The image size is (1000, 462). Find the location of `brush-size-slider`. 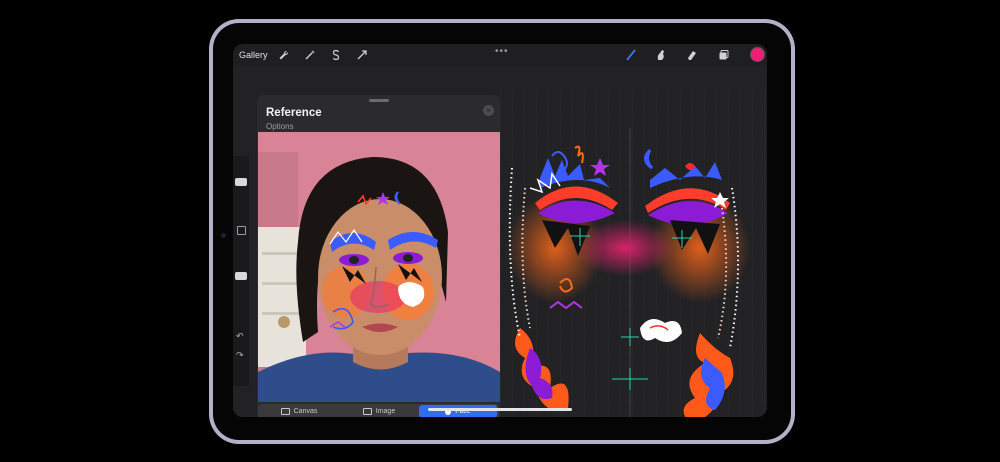

brush-size-slider is located at coordinates (241, 182).